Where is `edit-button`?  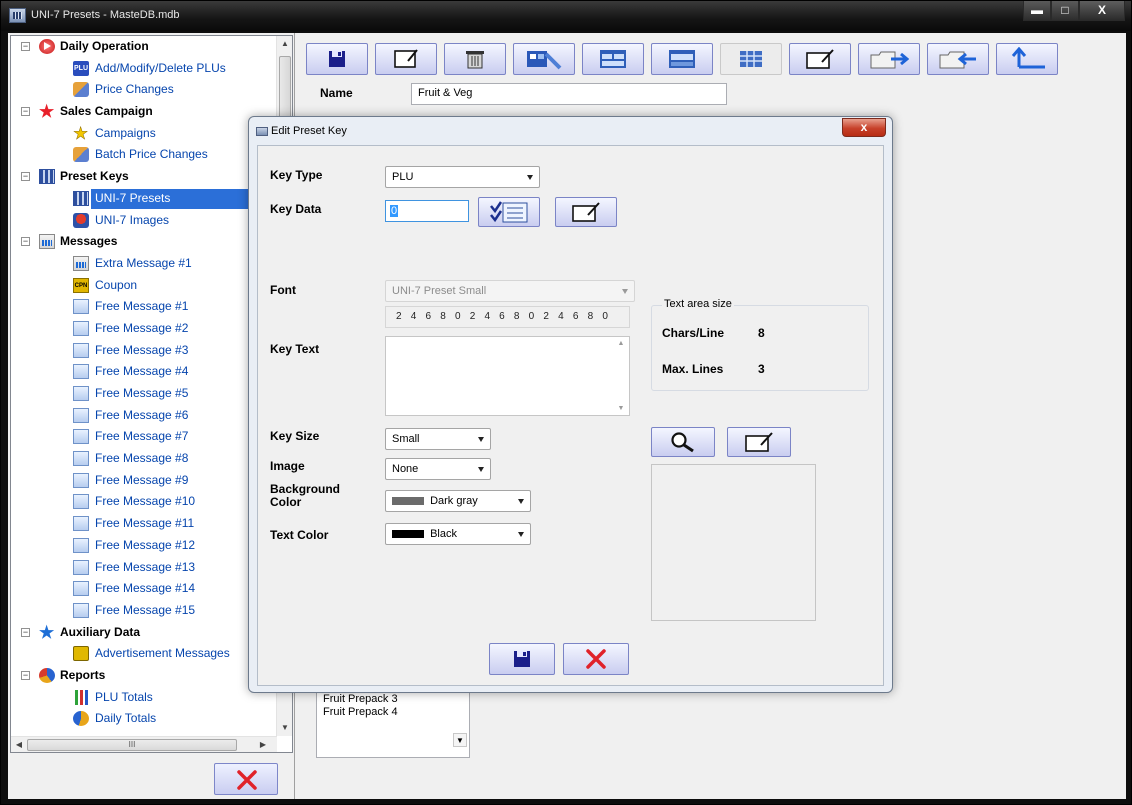 edit-button is located at coordinates (406, 59).